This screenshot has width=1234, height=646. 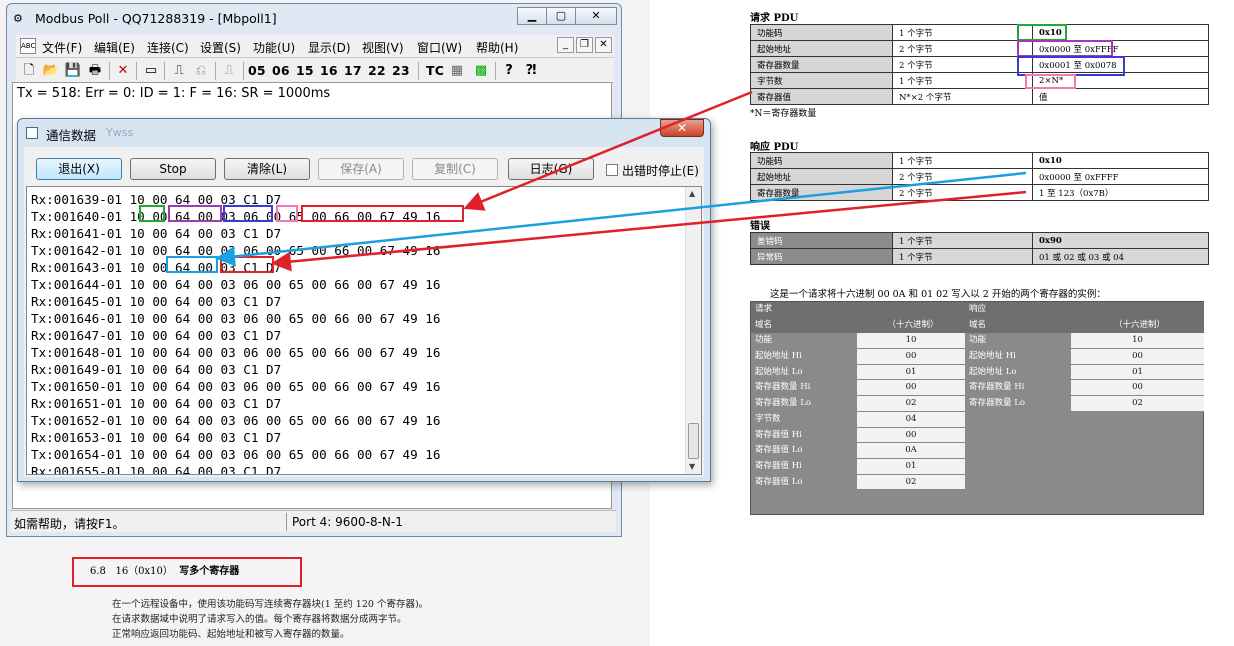 What do you see at coordinates (649, 231) in the screenshot?
I see `arrow-register-count` at bounding box center [649, 231].